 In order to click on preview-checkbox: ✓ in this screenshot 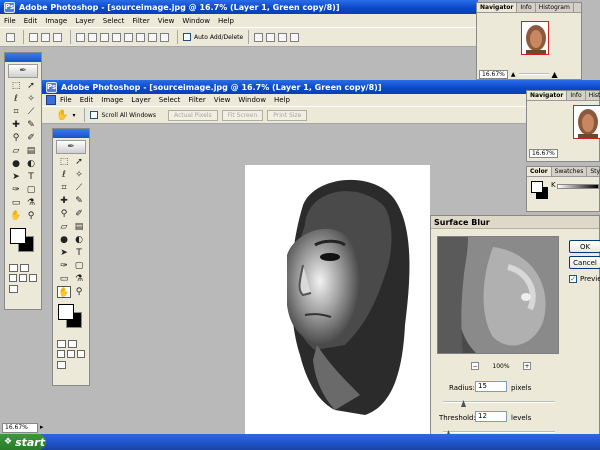, I will do `click(573, 279)`.